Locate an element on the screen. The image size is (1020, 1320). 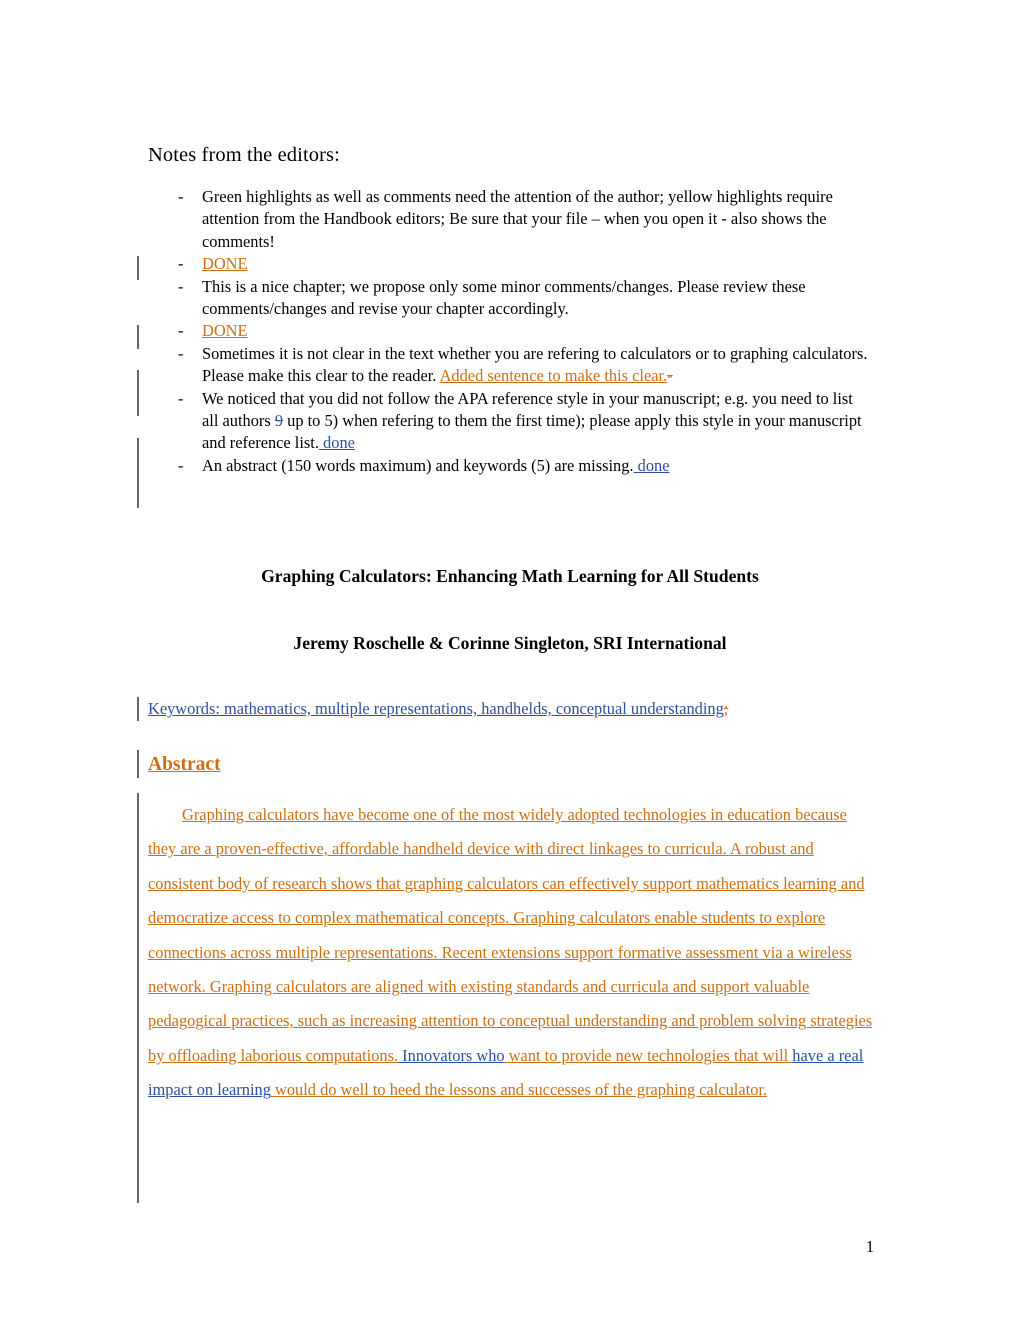
inserted-text: Abstract is located at coordinates (184, 764).